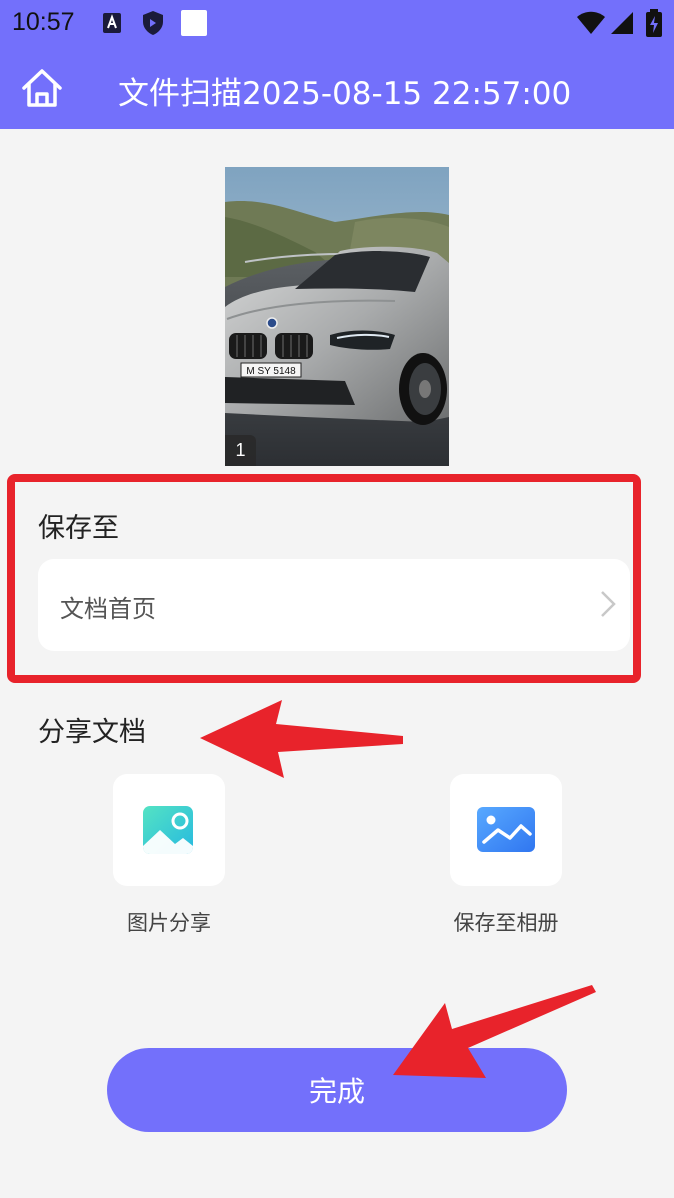 Image resolution: width=674 pixels, height=1198 pixels. Describe the element at coordinates (622, 23) in the screenshot. I see `cellular-signal-icon` at that location.